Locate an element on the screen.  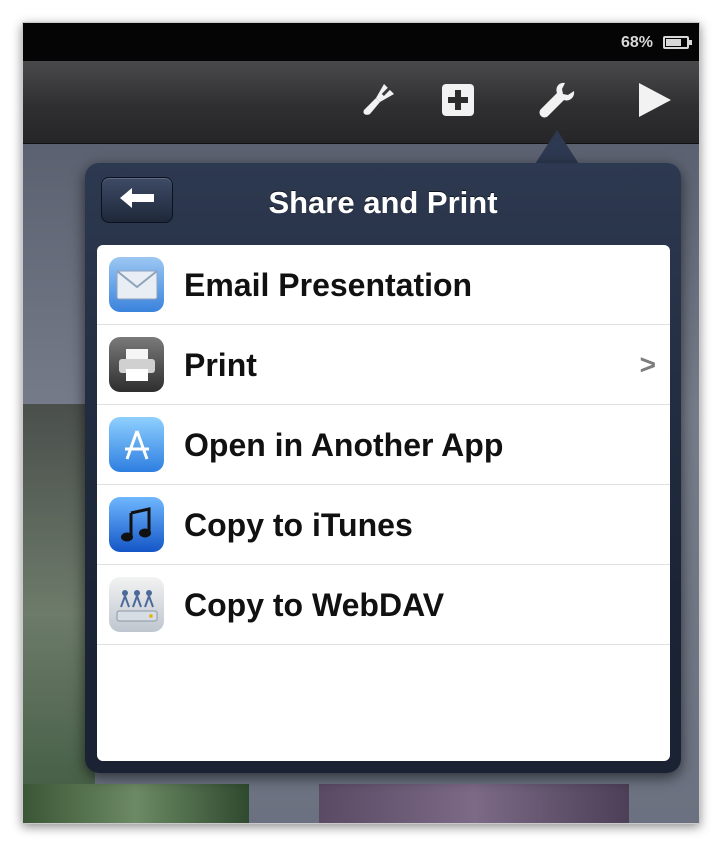
battery-icon is located at coordinates (677, 42).